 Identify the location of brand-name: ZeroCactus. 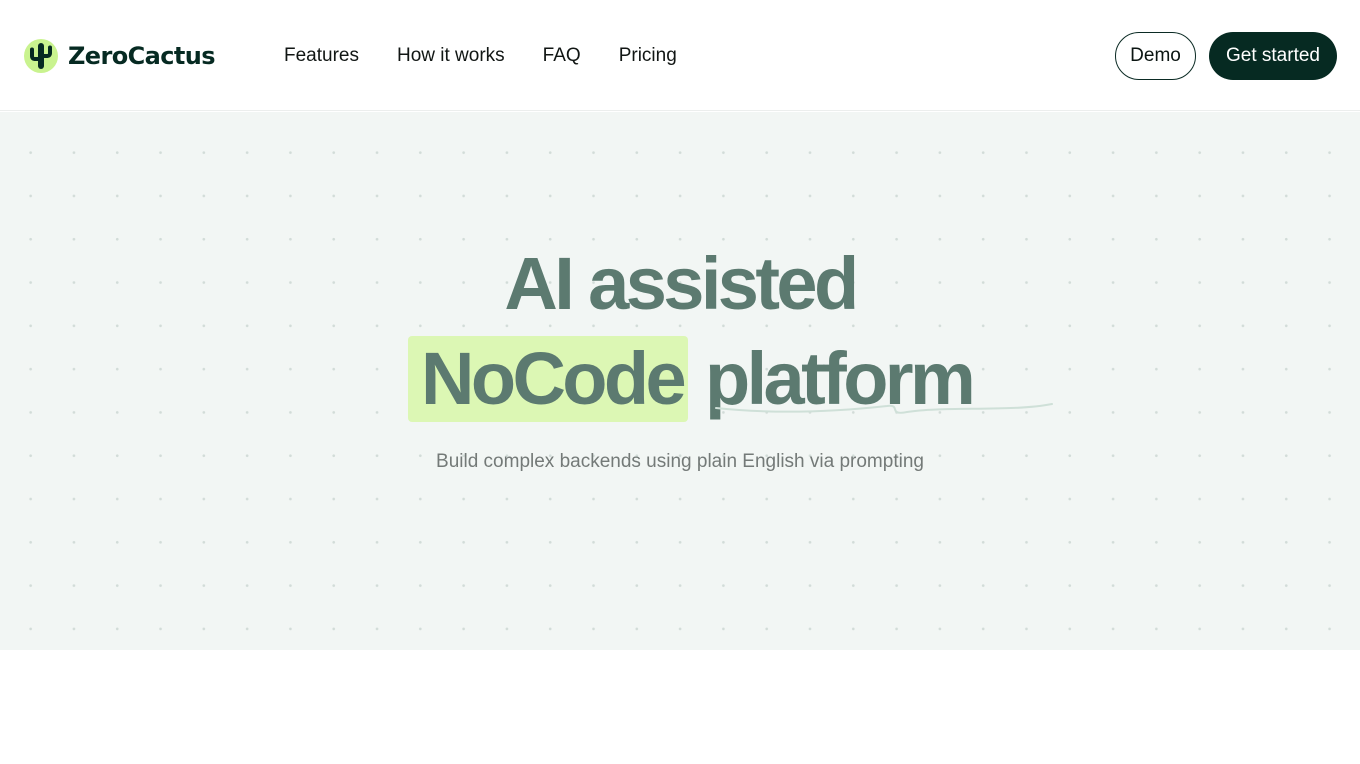
(141, 56).